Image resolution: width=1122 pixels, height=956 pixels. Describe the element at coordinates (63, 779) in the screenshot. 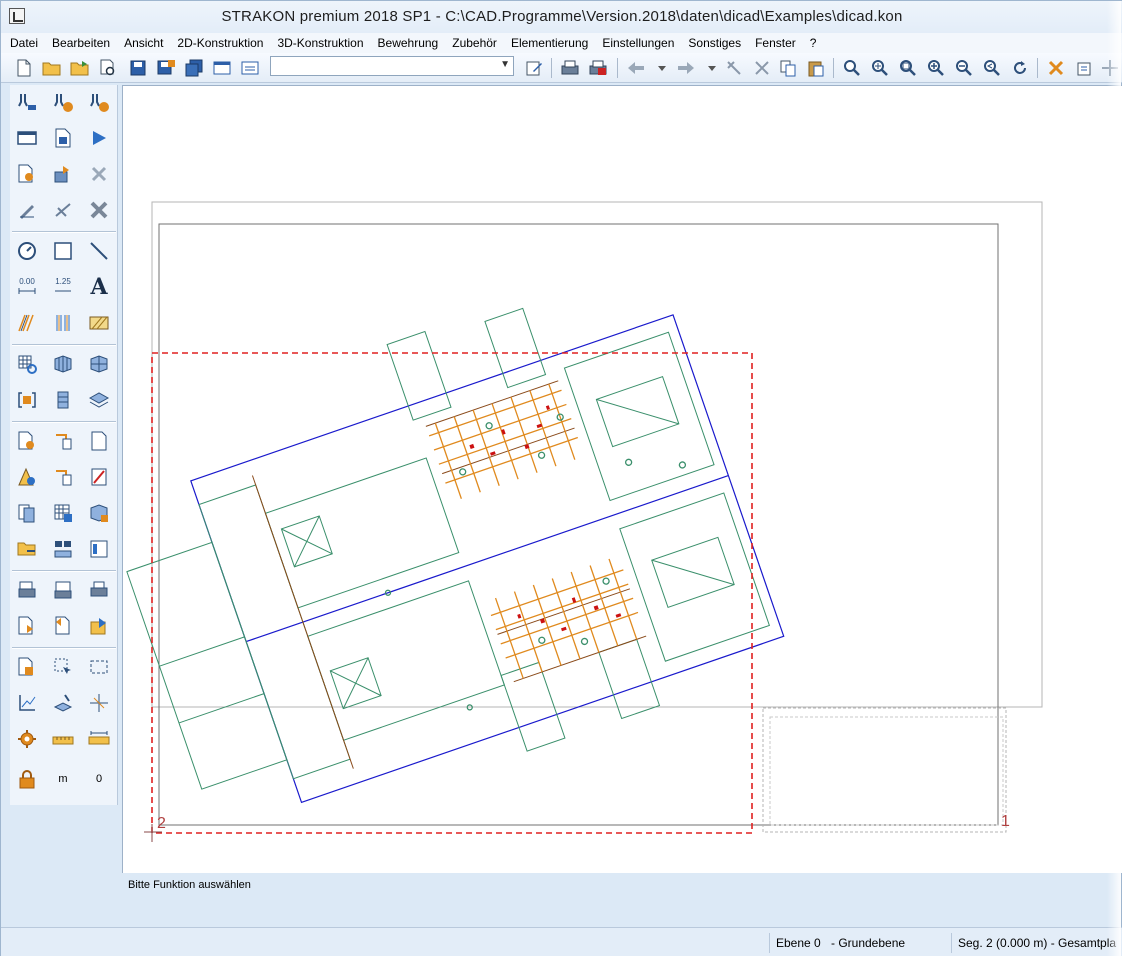

I see `unit-meter-button: m` at that location.